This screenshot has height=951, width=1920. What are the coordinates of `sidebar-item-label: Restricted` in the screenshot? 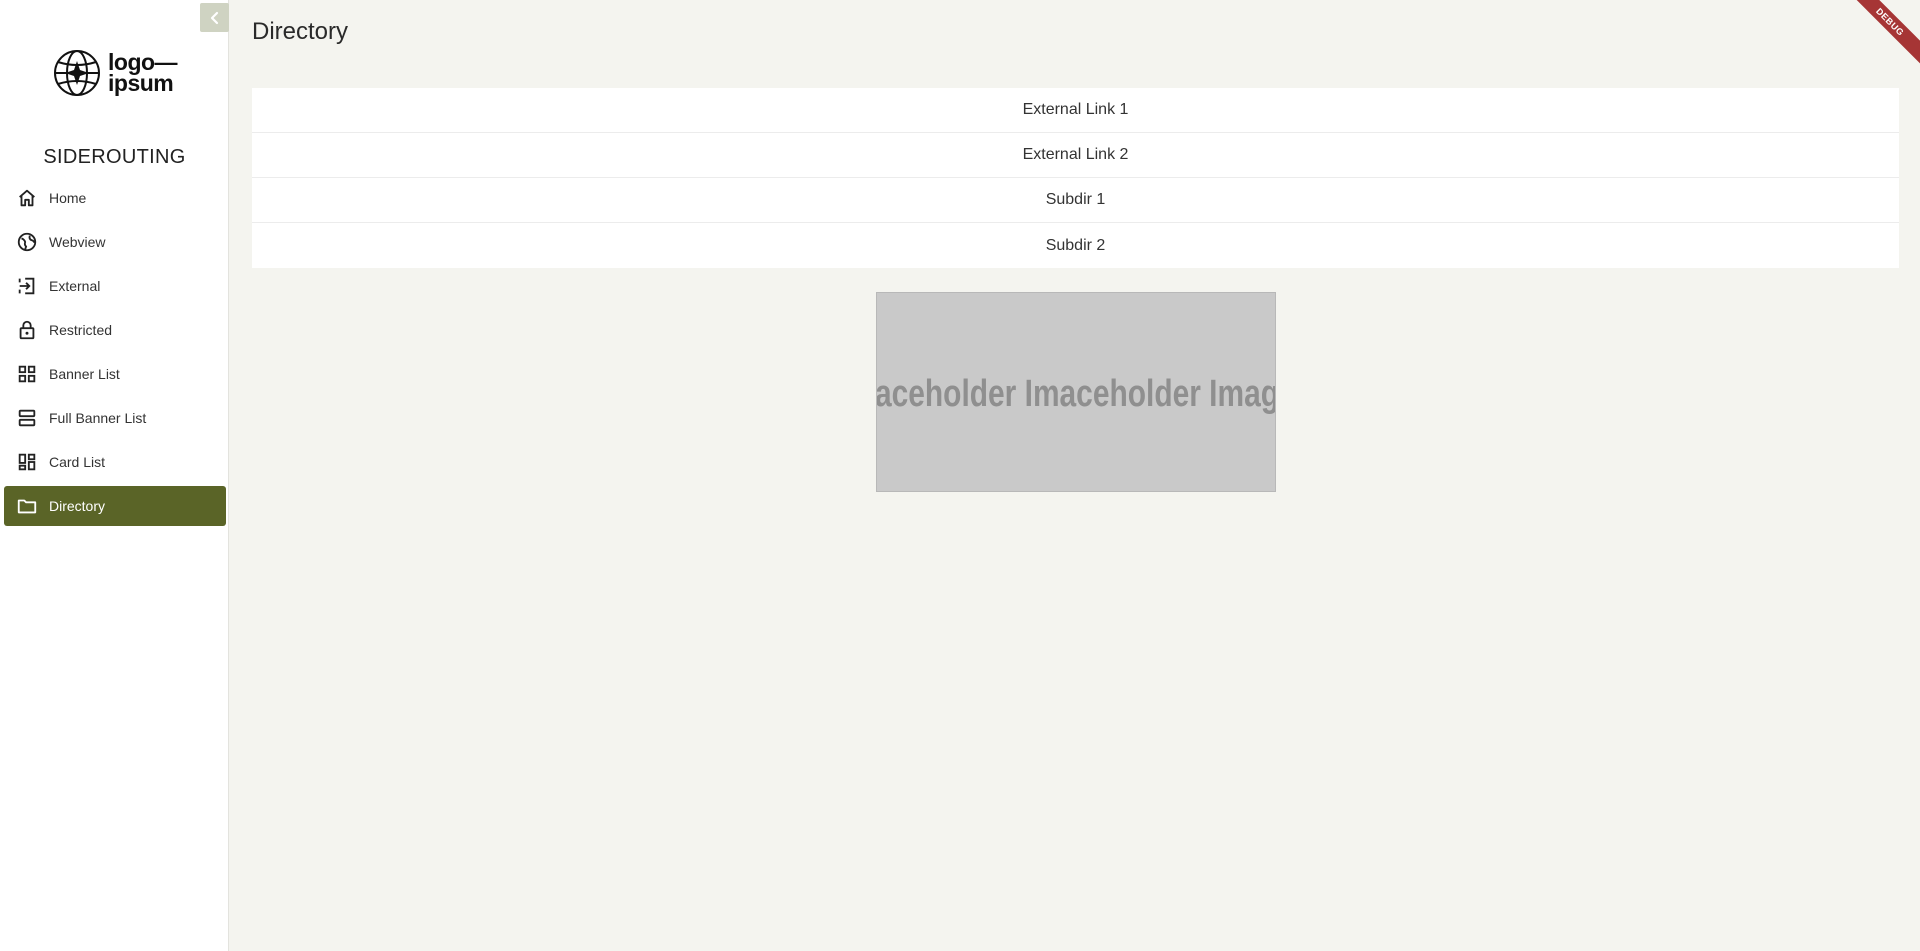 It's located at (81, 330).